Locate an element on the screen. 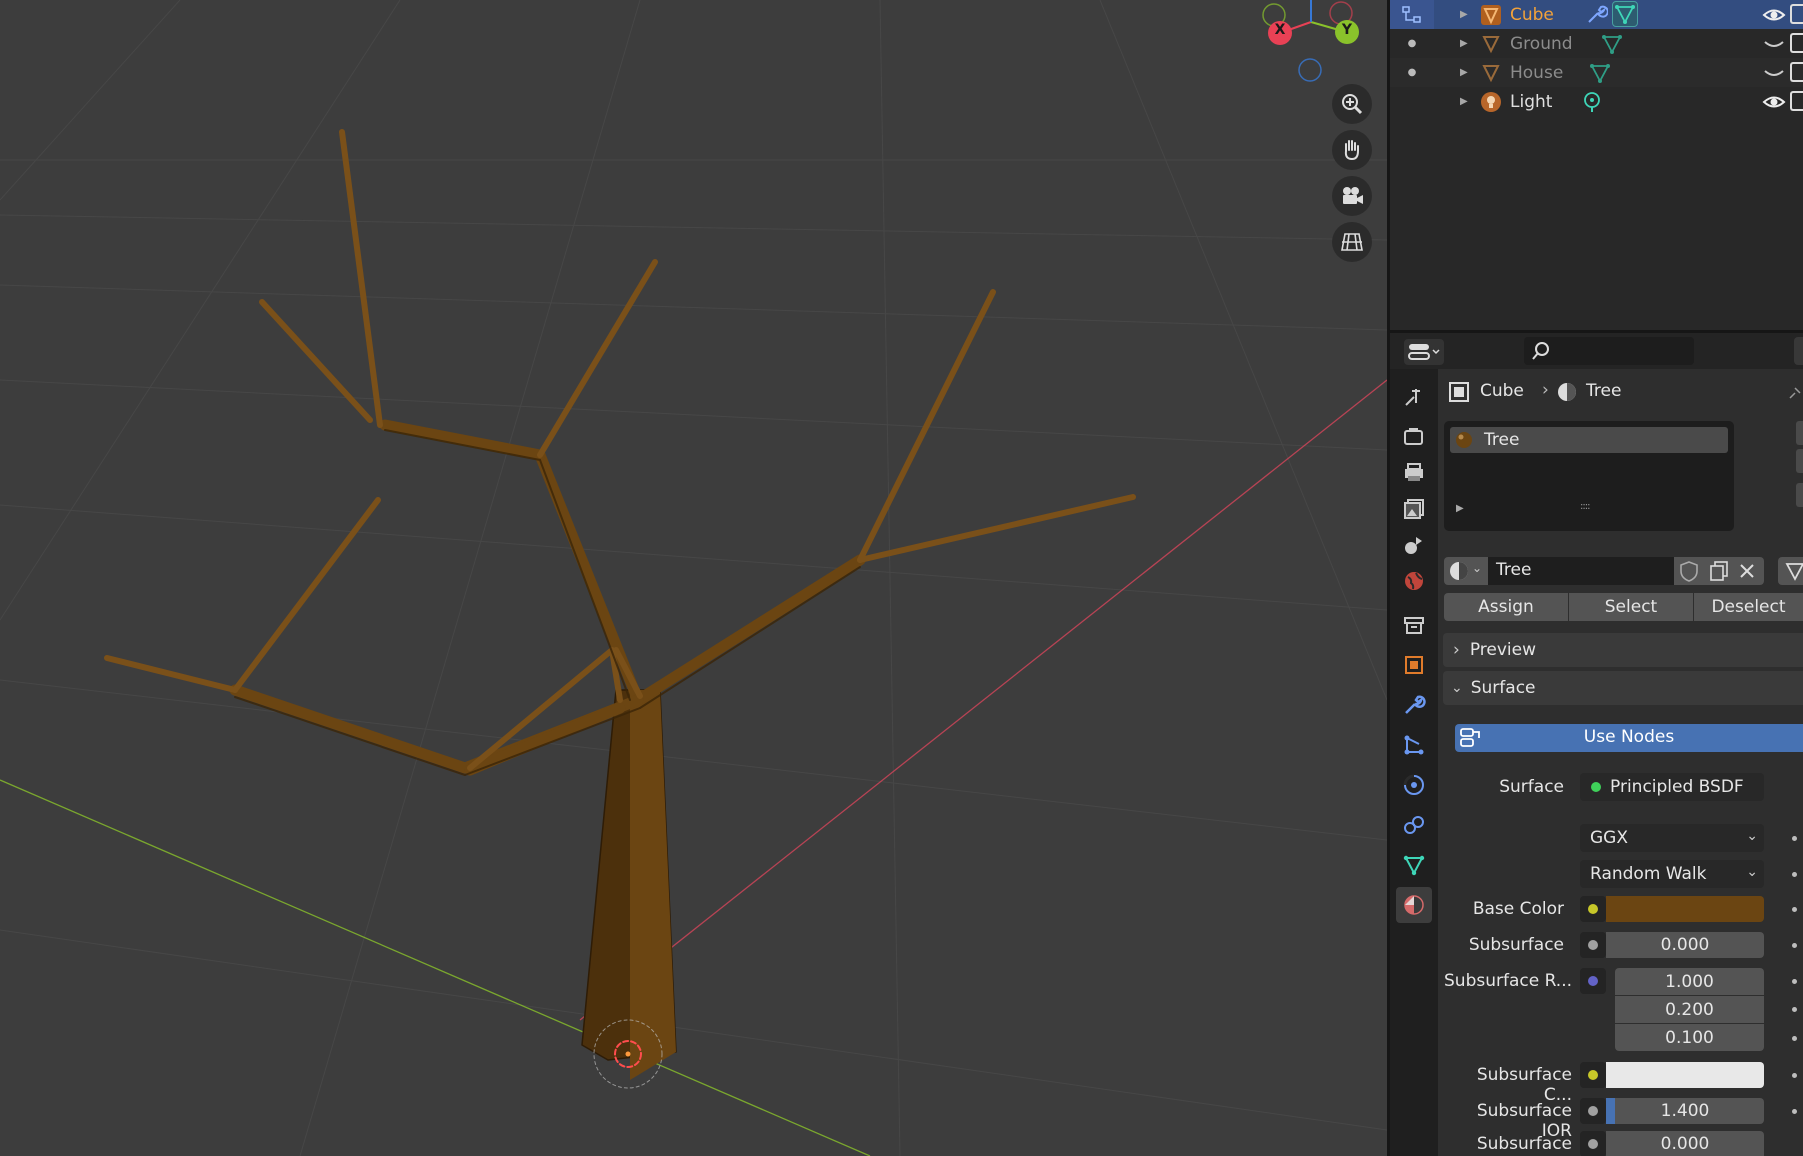 Image resolution: width=1803 pixels, height=1156 pixels. base-color-socket is located at coordinates (1593, 909).